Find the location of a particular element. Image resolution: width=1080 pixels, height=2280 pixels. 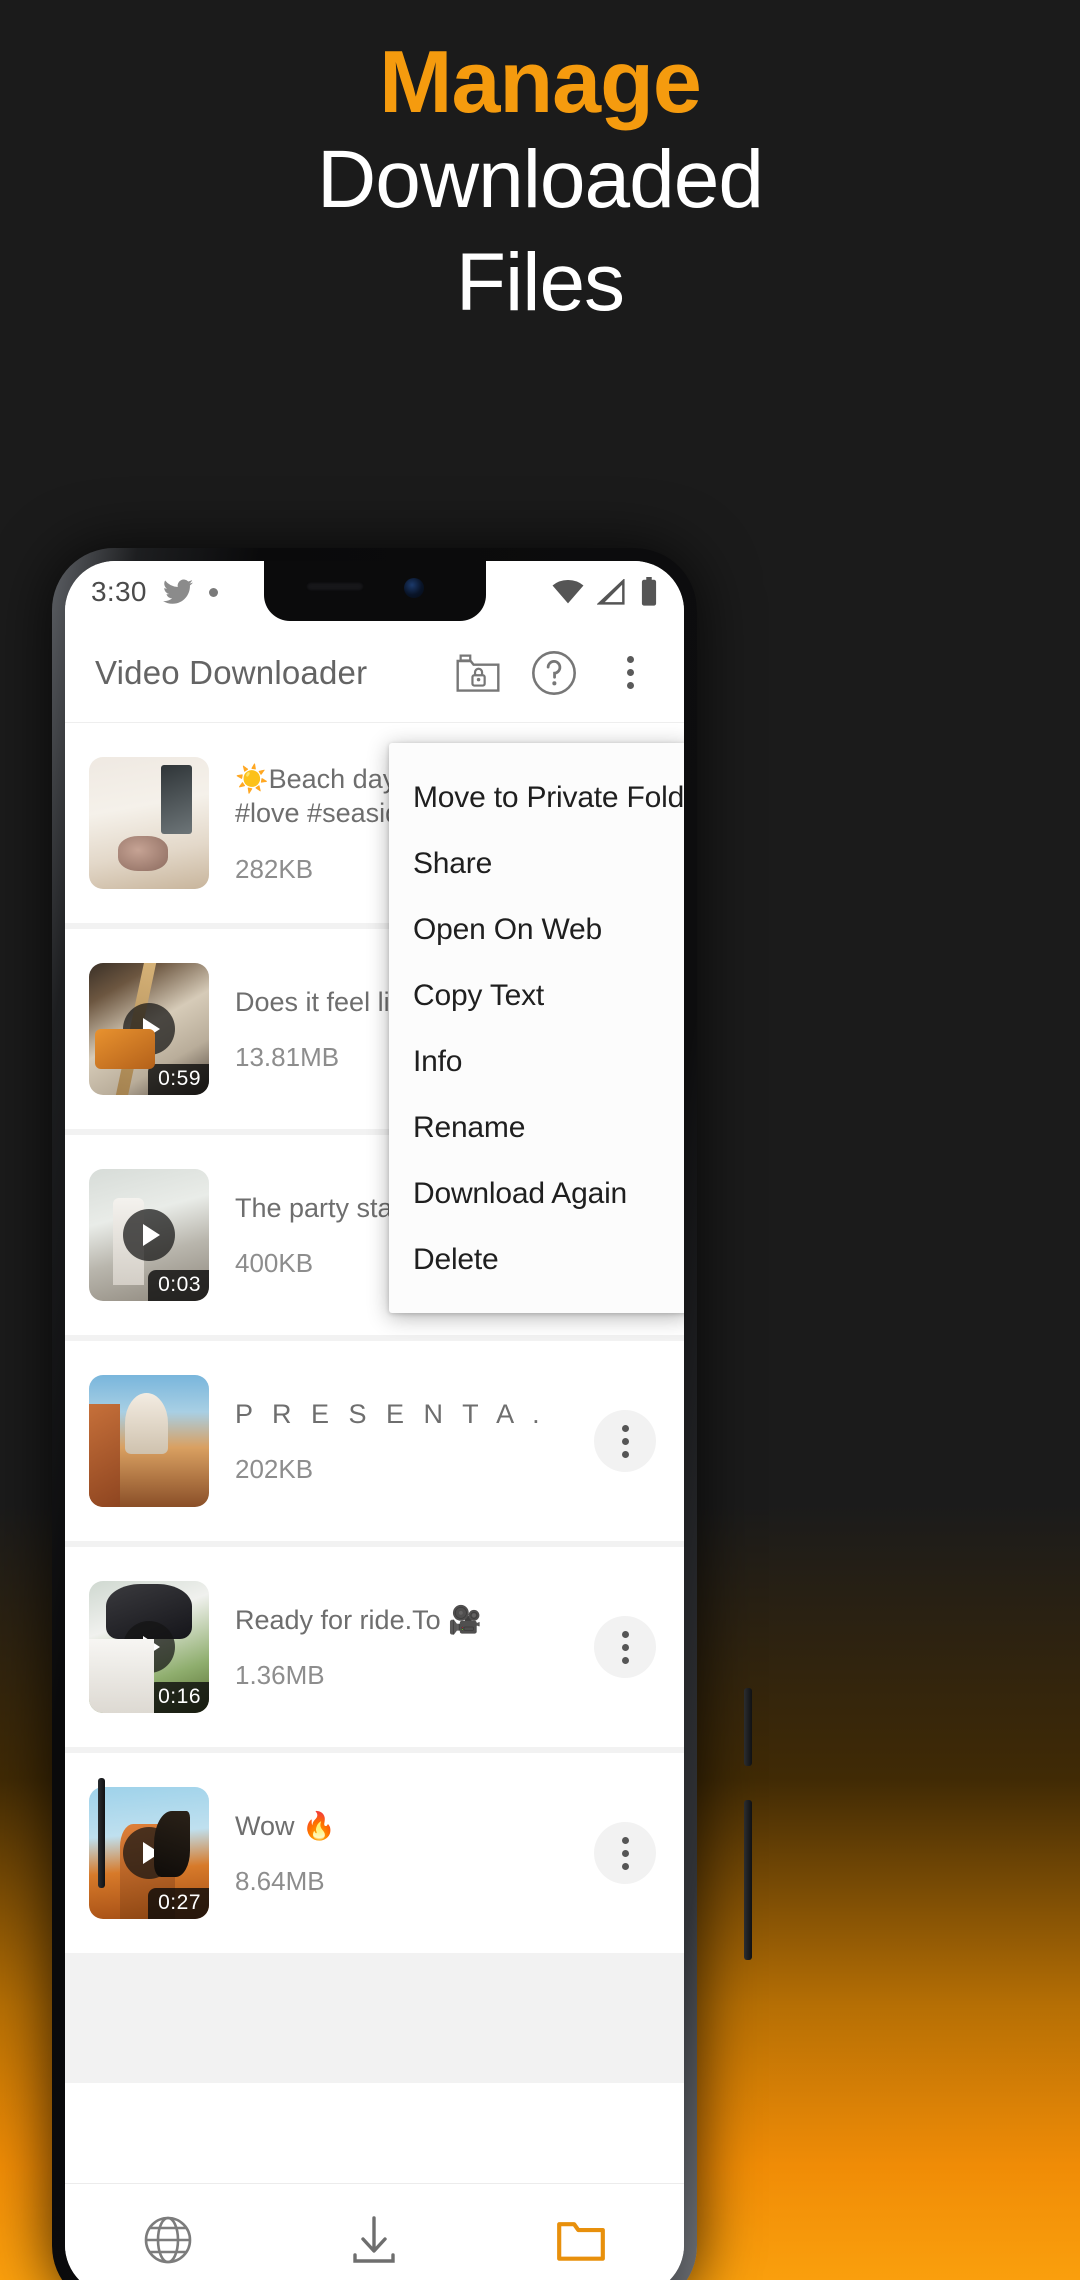

globe-icon is located at coordinates (168, 2239).